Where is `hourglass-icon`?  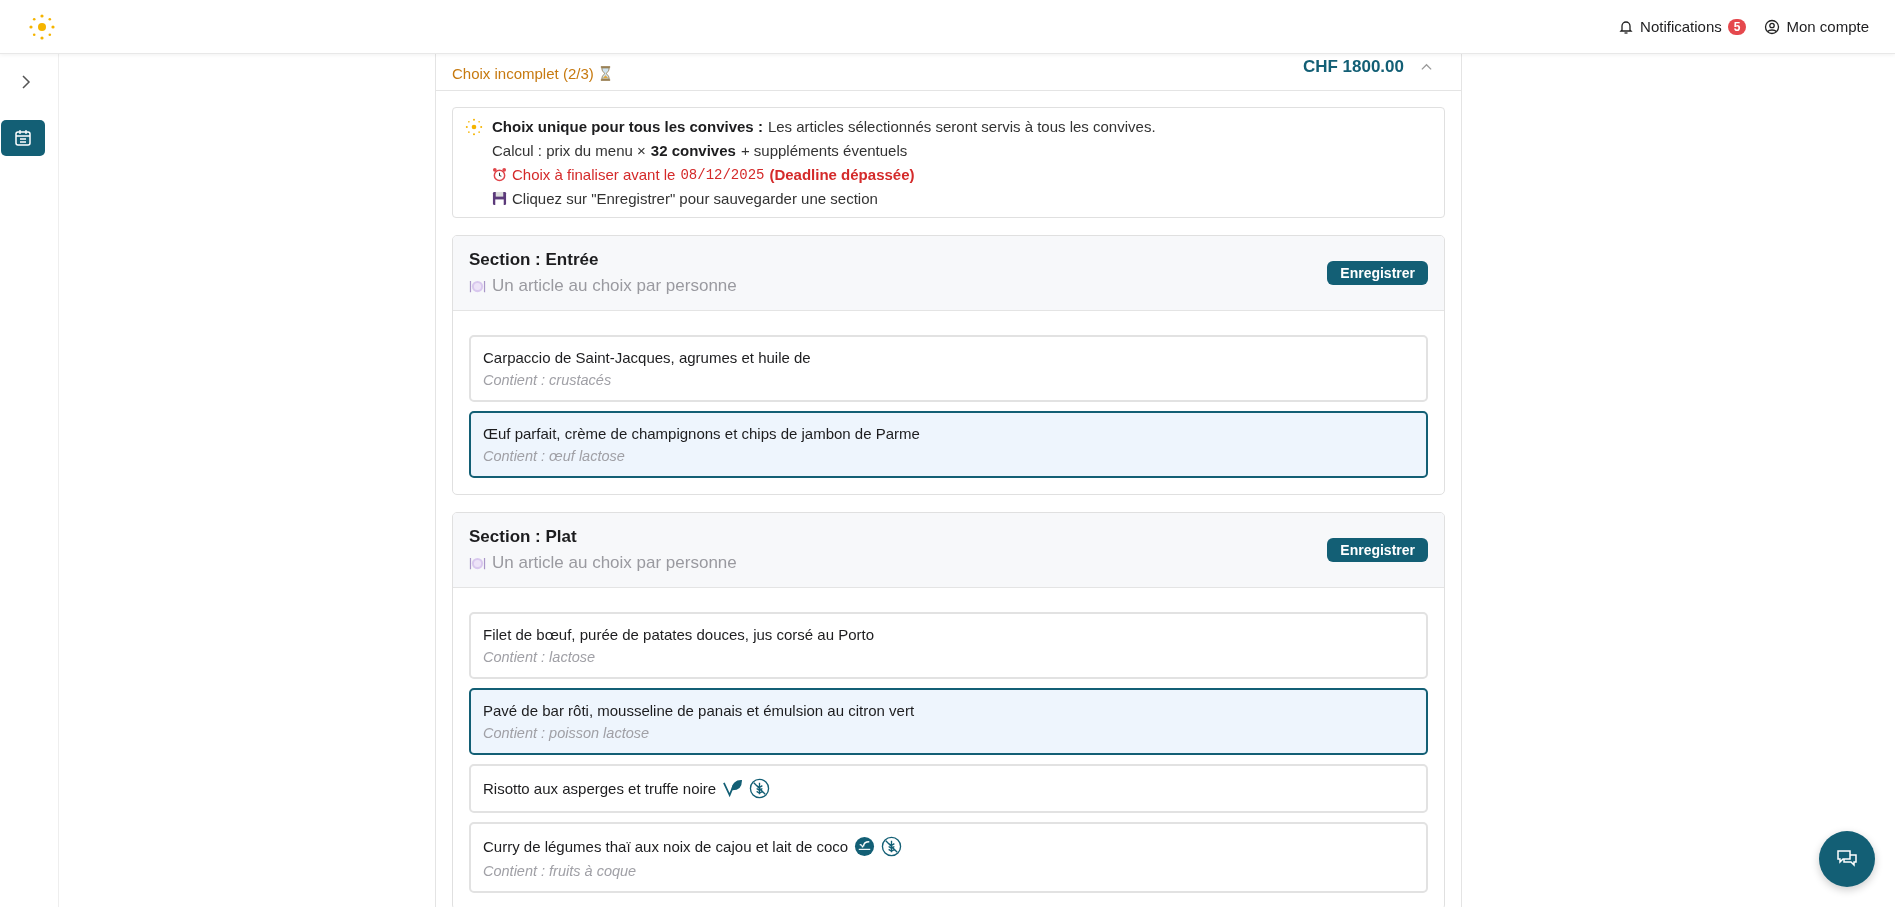 hourglass-icon is located at coordinates (605, 73).